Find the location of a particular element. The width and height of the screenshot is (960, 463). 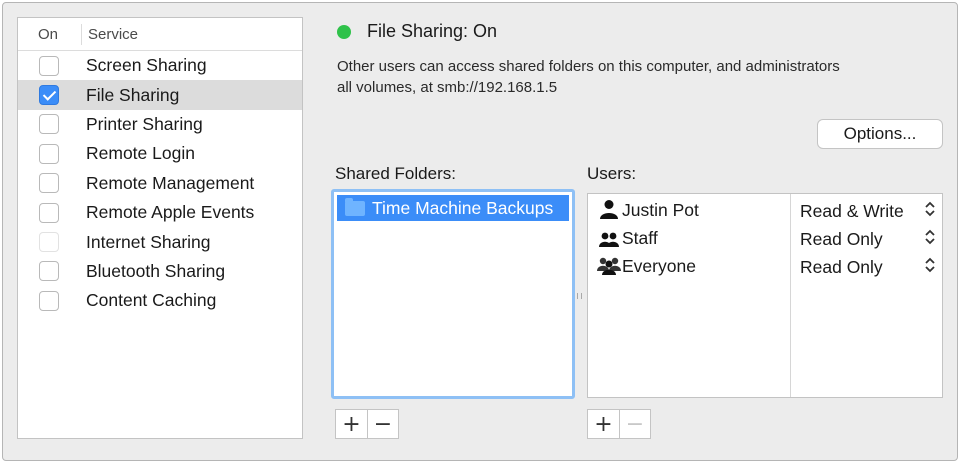

user-name: Everyone is located at coordinates (659, 266).